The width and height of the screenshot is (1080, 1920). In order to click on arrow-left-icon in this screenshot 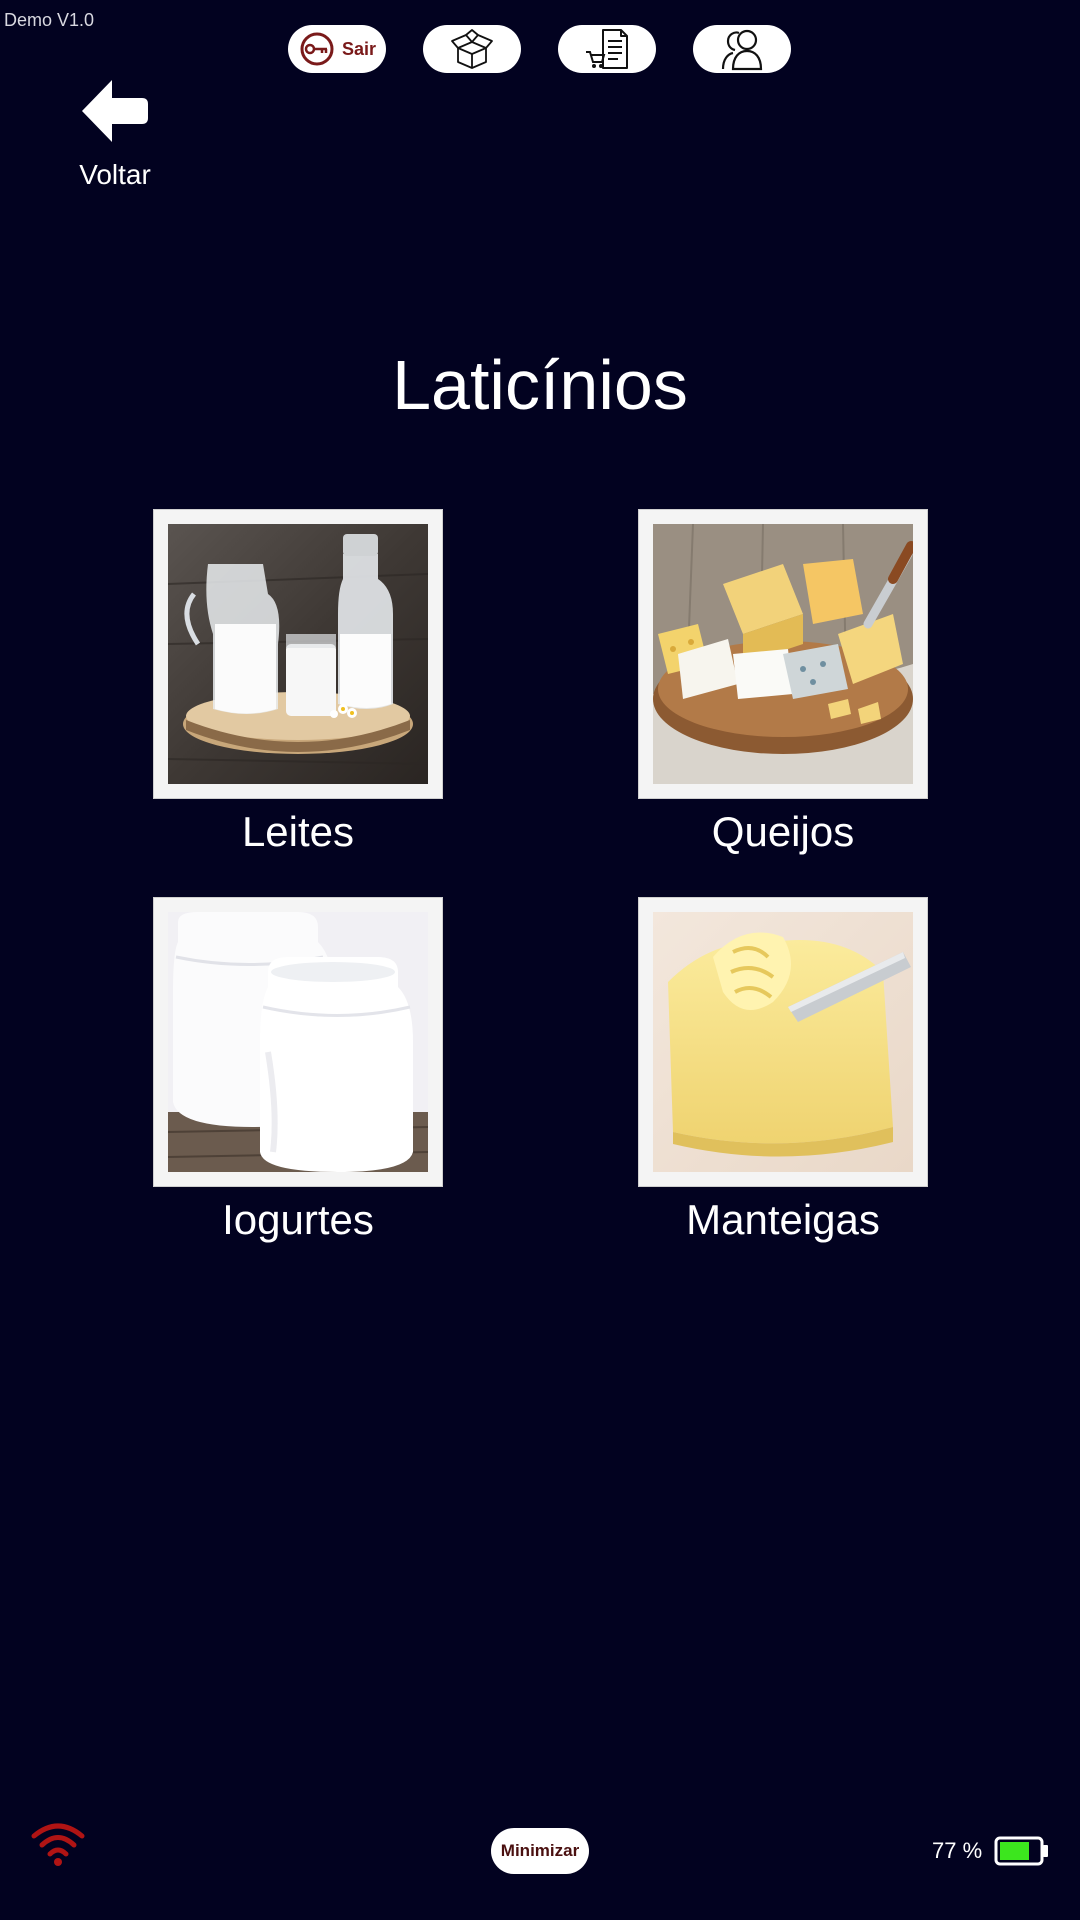, I will do `click(115, 113)`.